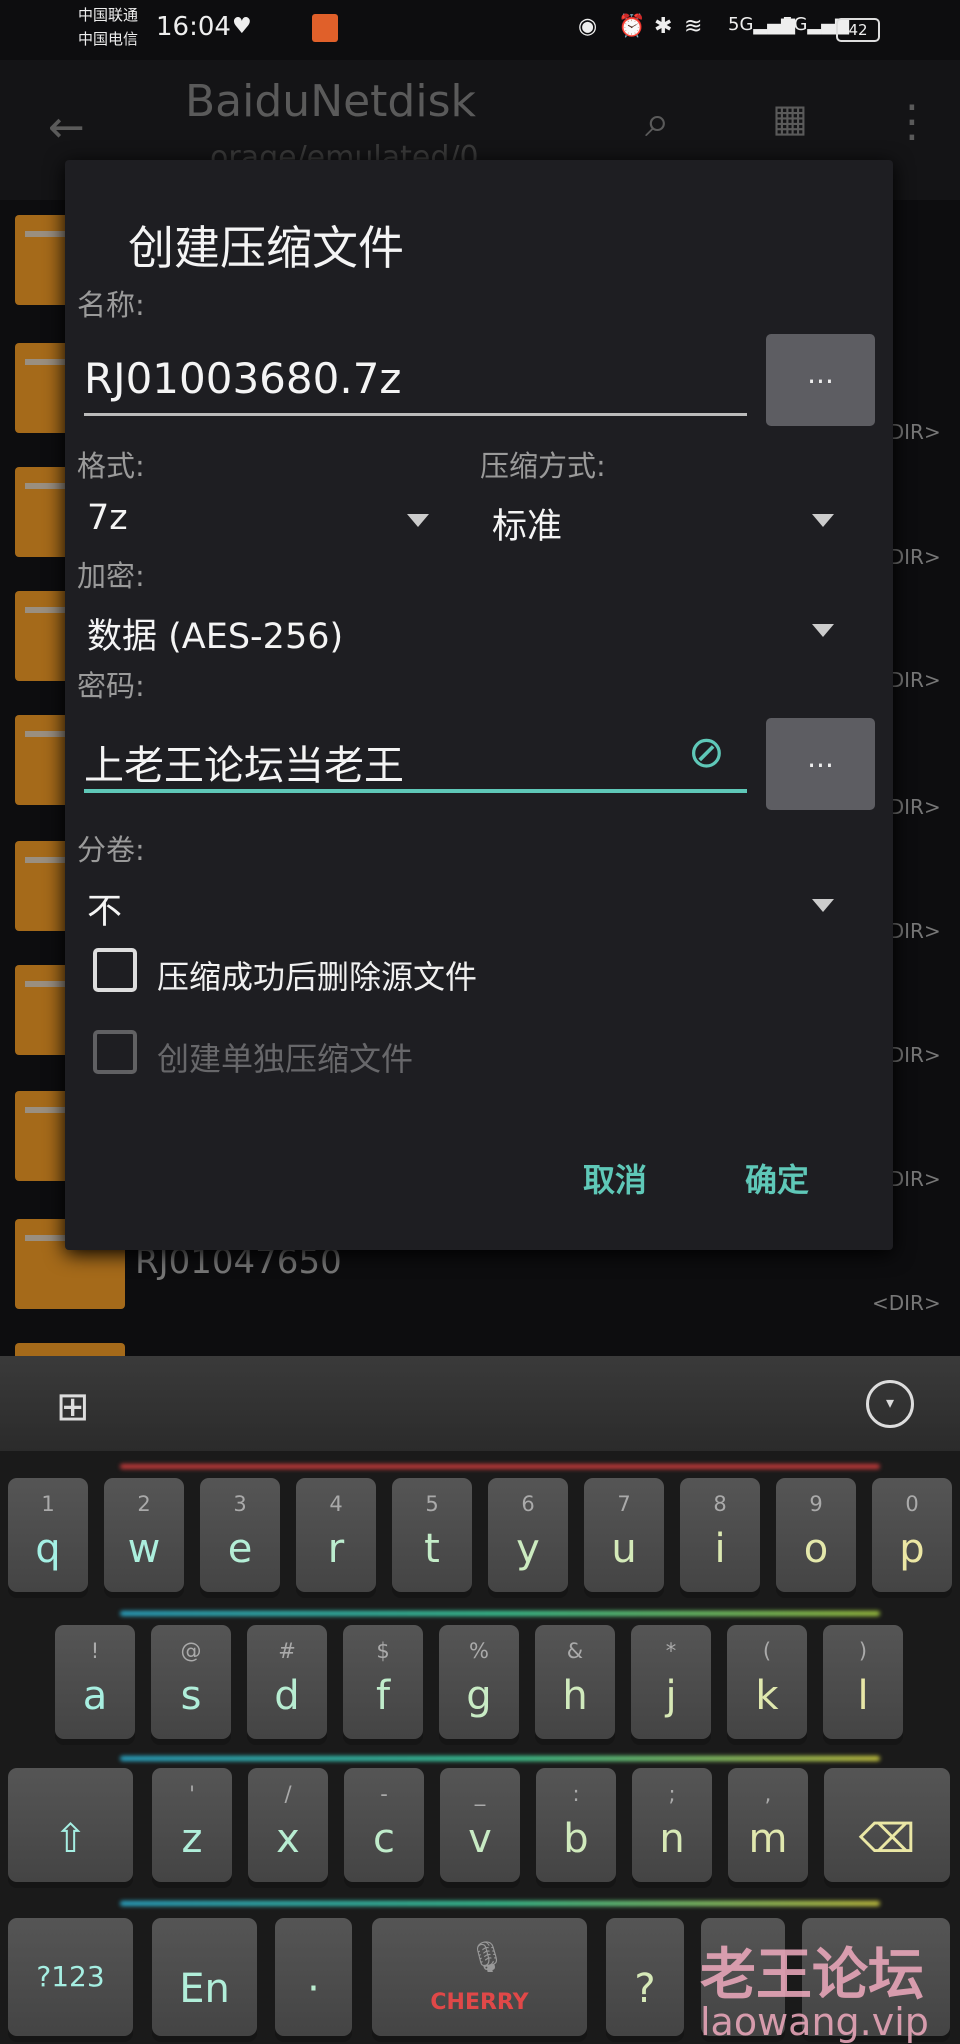  Describe the element at coordinates (528, 1535) in the screenshot. I see `key-y: 6y` at that location.